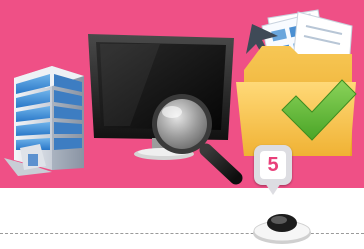 The height and width of the screenshot is (249, 364). What do you see at coordinates (282, 225) in the screenshot?
I see `pushpin-button-icon` at bounding box center [282, 225].